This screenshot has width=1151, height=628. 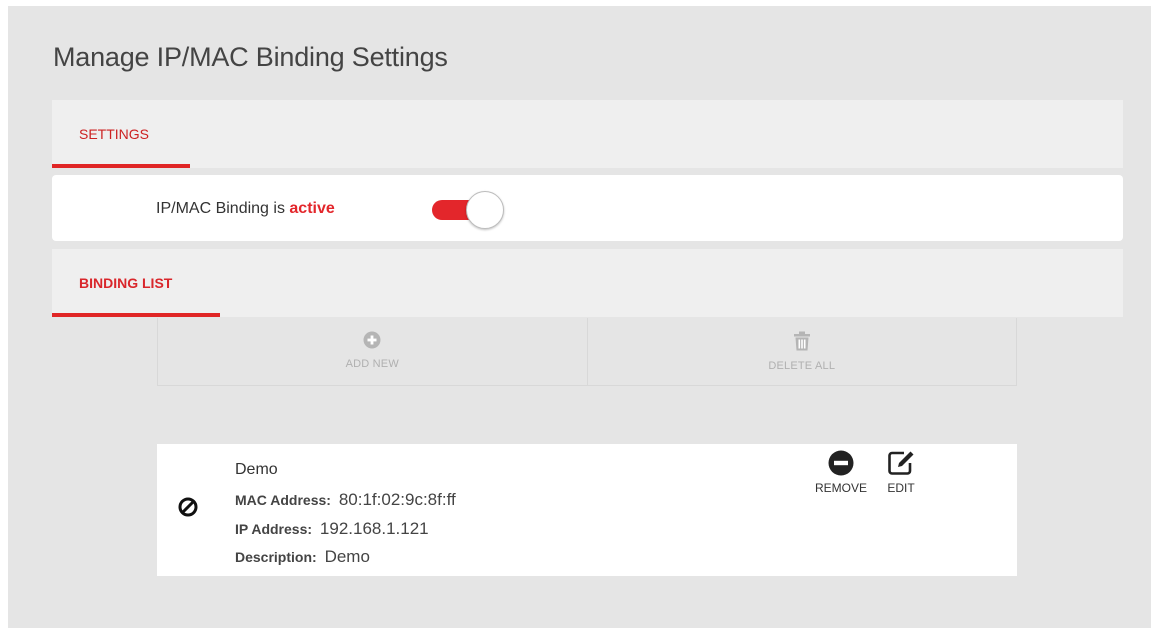 I want to click on minus-circle-icon, so click(x=841, y=463).